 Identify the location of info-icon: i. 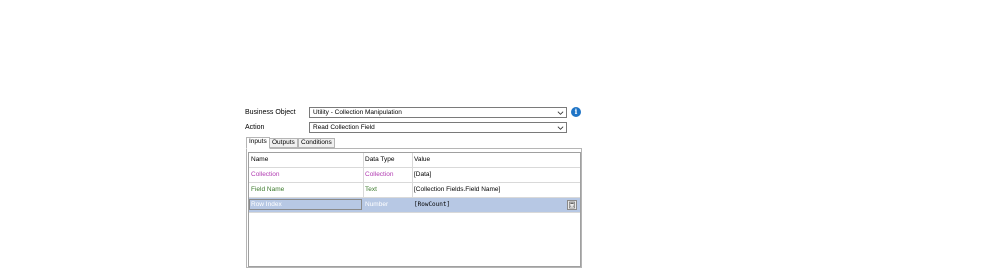
(576, 112).